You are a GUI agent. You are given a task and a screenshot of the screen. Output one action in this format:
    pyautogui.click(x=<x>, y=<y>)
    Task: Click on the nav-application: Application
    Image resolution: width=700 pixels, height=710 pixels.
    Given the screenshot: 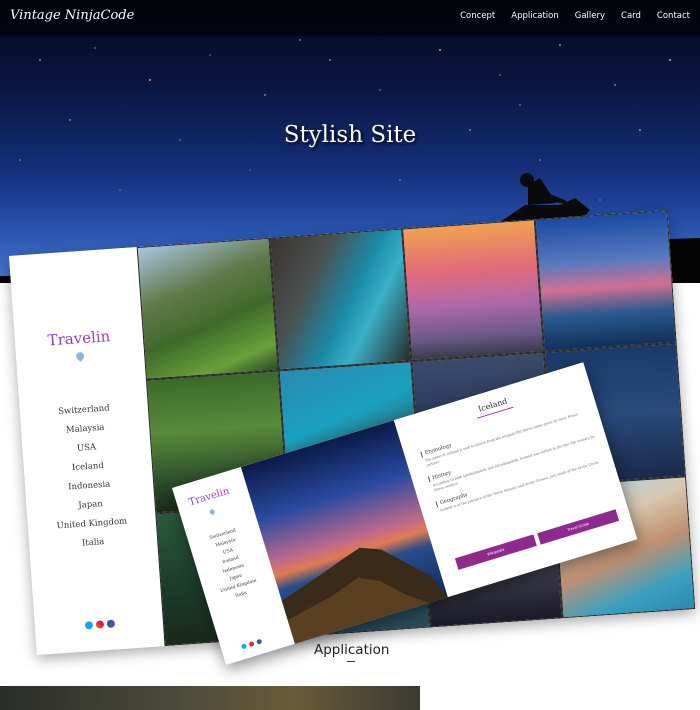 What is the action you would take?
    pyautogui.click(x=535, y=16)
    